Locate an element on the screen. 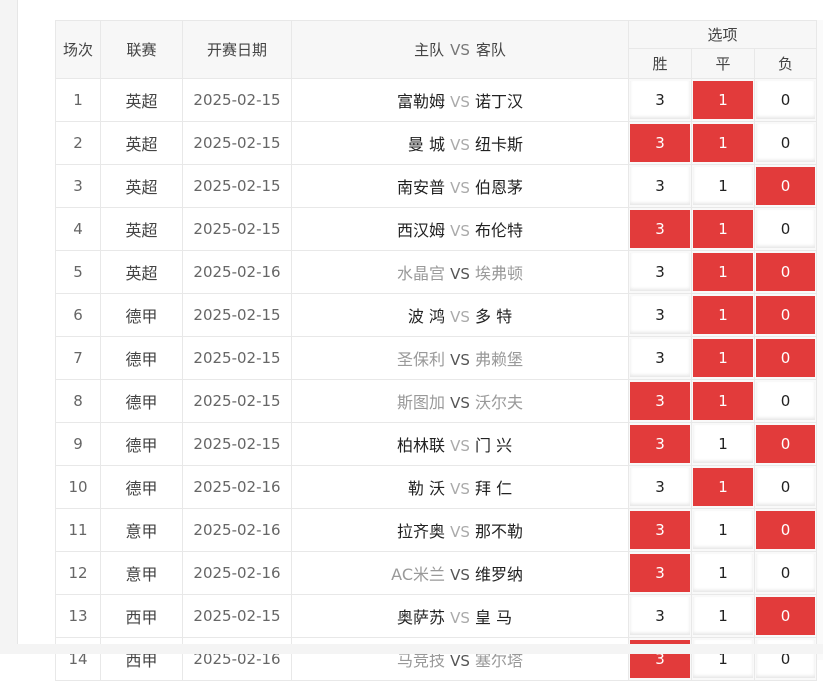 This screenshot has width=823, height=681. home-team: 西汉姆 is located at coordinates (420, 230).